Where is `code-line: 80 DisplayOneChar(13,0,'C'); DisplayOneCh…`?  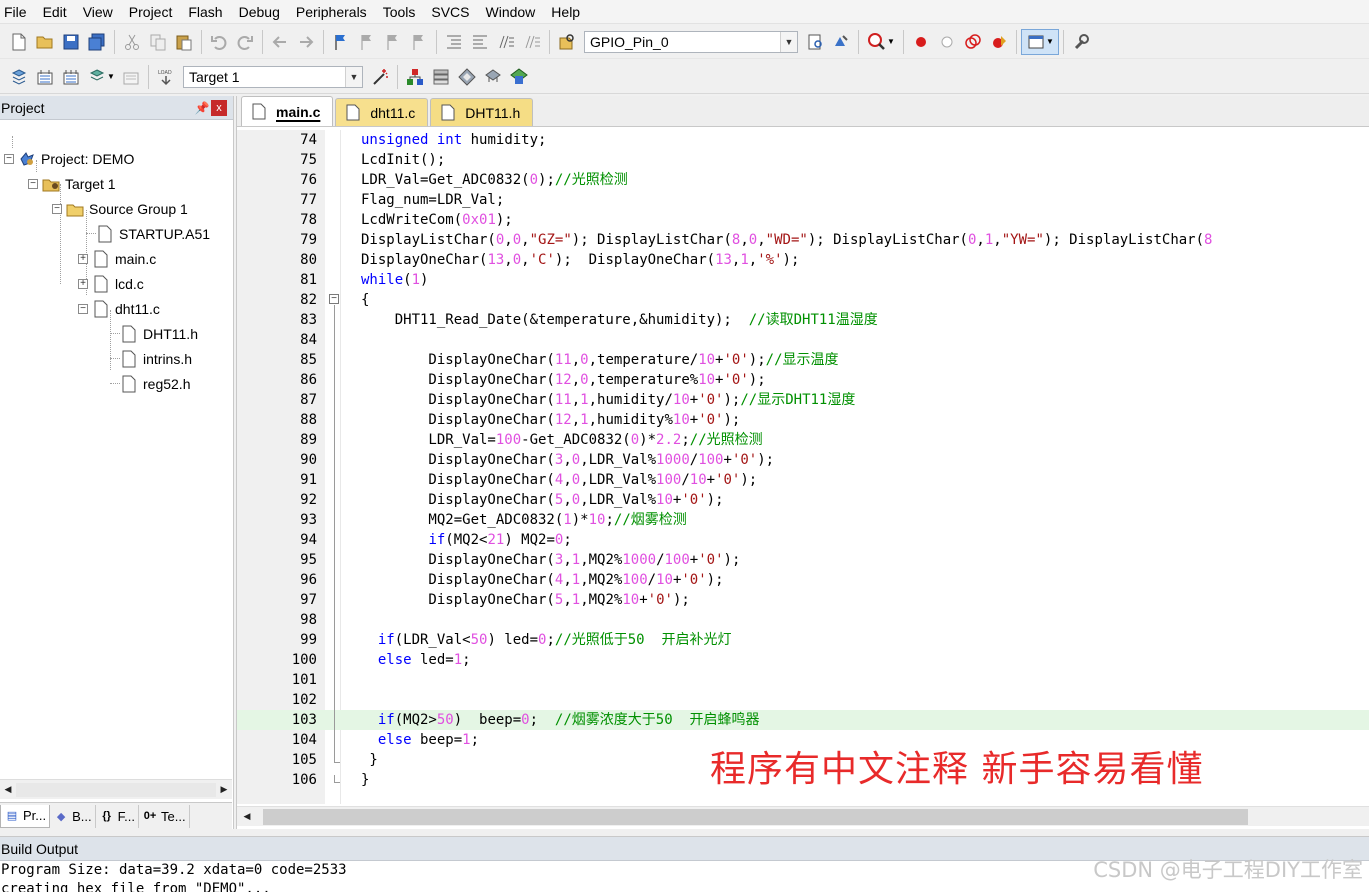 code-line: 80 DisplayOneChar(13,0,'C'); DisplayOneCh… is located at coordinates (803, 260).